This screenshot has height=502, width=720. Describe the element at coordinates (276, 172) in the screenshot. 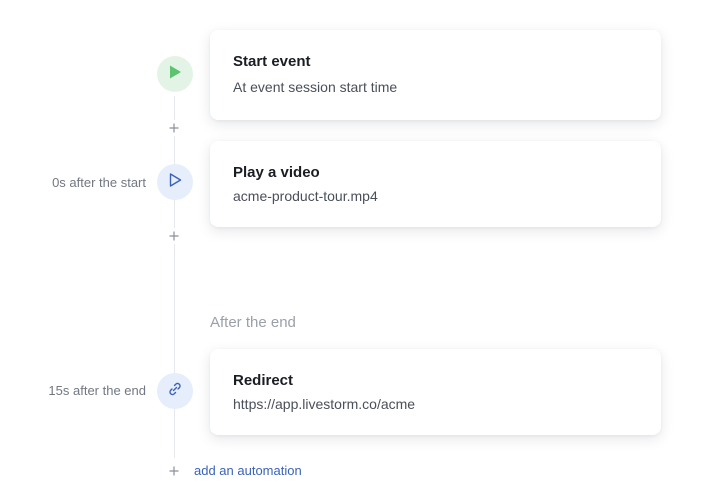

I see `card-title: Play a video` at that location.